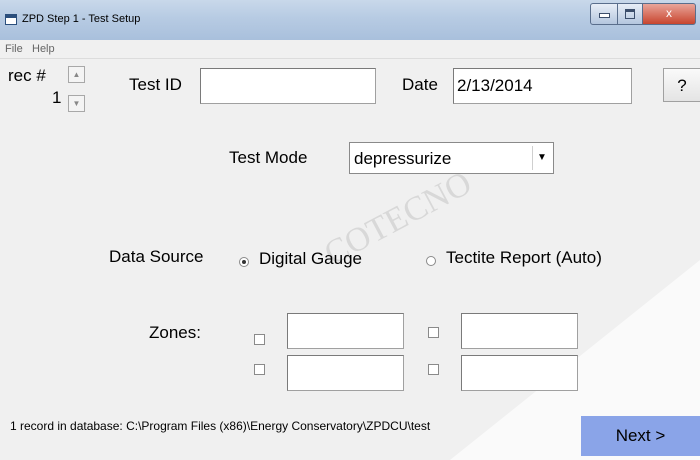  Describe the element at coordinates (81, 19) in the screenshot. I see `window-title: ZPD Step 1 - Test Setup` at that location.